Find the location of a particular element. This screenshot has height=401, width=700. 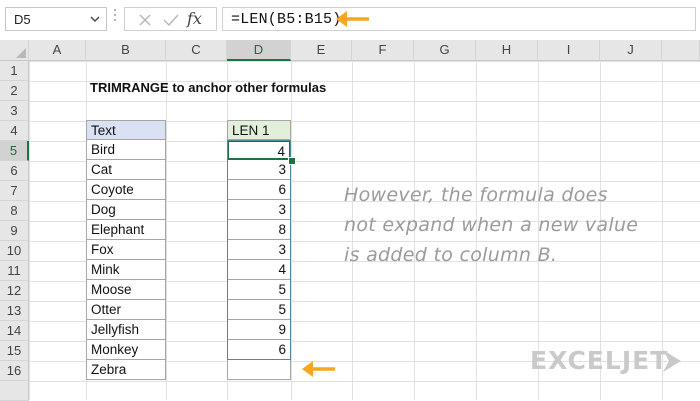

formula-input: =LEN(B5:B15) is located at coordinates (459, 19).